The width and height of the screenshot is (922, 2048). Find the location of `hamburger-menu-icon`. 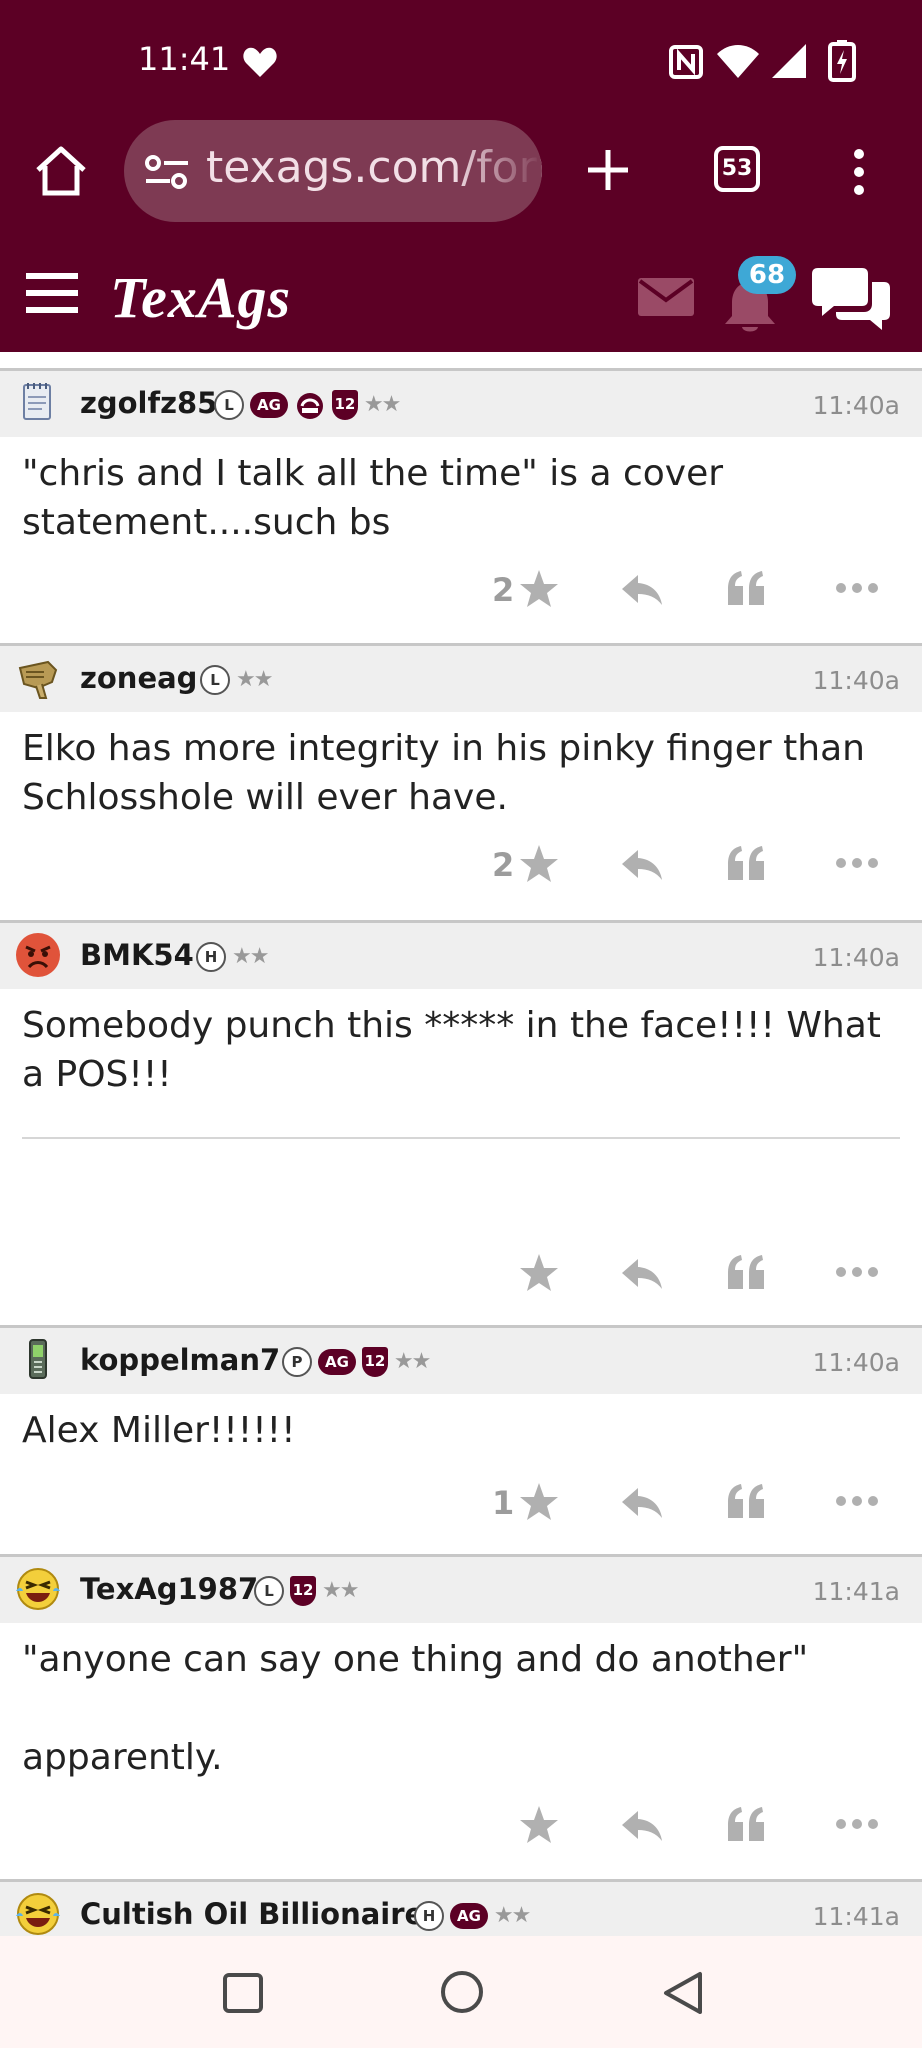

hamburger-menu-icon is located at coordinates (52, 293).